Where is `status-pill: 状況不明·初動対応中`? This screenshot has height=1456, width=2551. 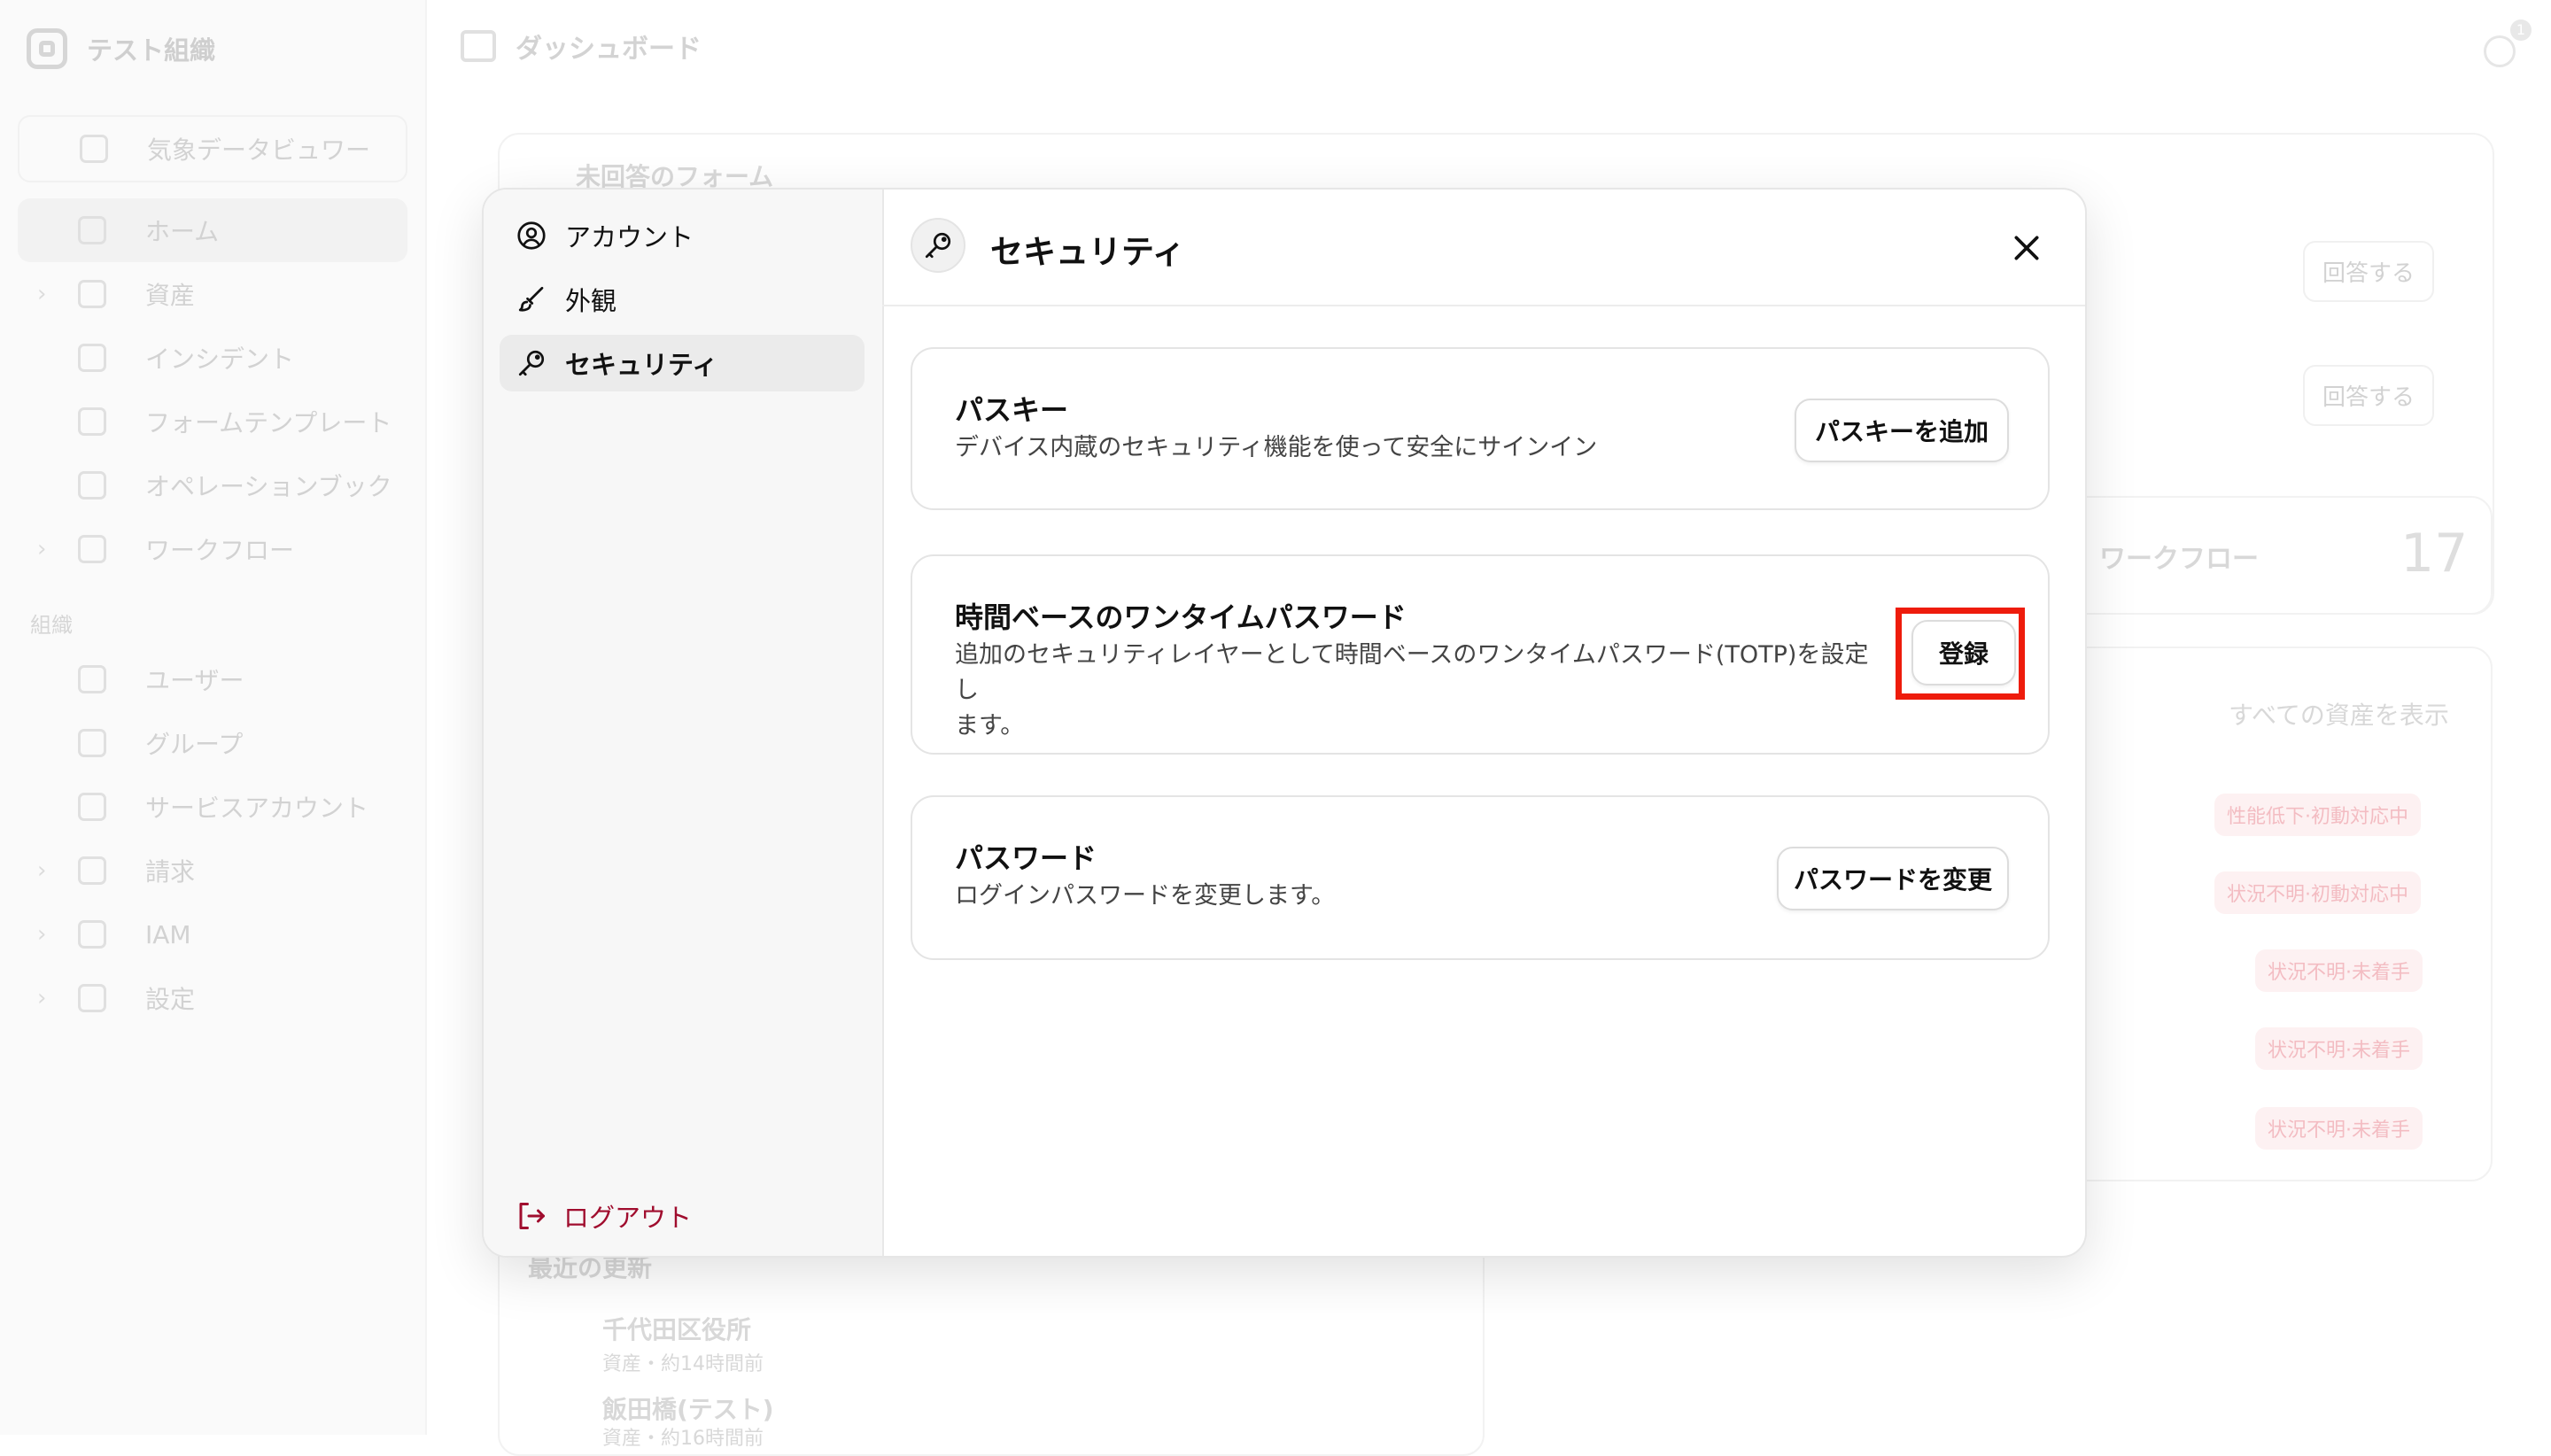 status-pill: 状況不明·初動対応中 is located at coordinates (2317, 892).